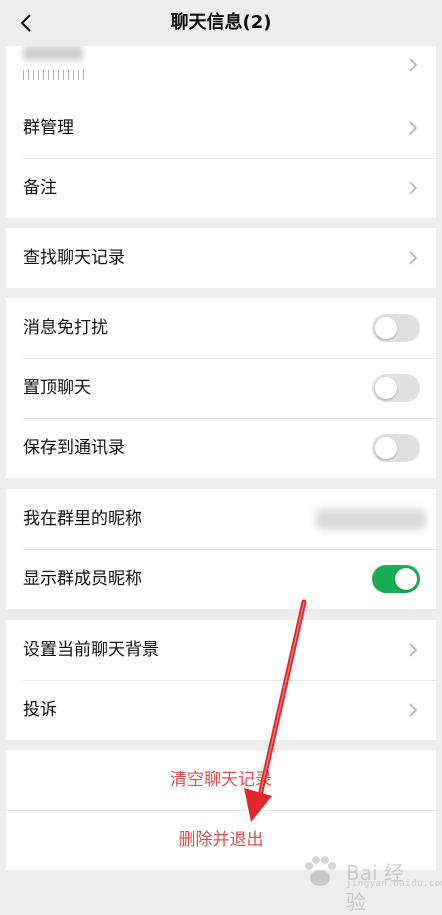 The height and width of the screenshot is (915, 442). I want to click on save-contacts-label: 保存到通讯录, so click(74, 448).